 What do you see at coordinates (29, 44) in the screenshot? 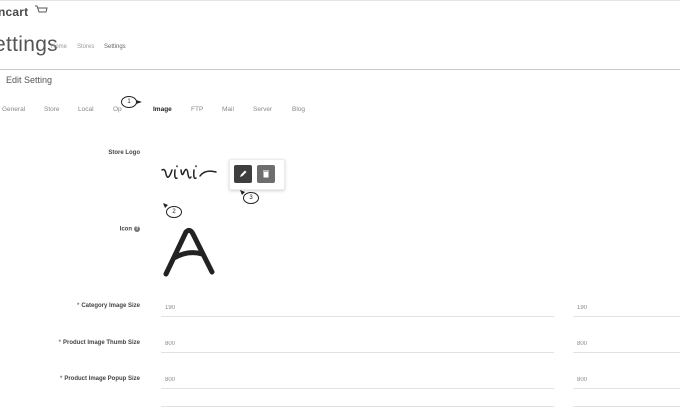
I see `page-title: ettings` at bounding box center [29, 44].